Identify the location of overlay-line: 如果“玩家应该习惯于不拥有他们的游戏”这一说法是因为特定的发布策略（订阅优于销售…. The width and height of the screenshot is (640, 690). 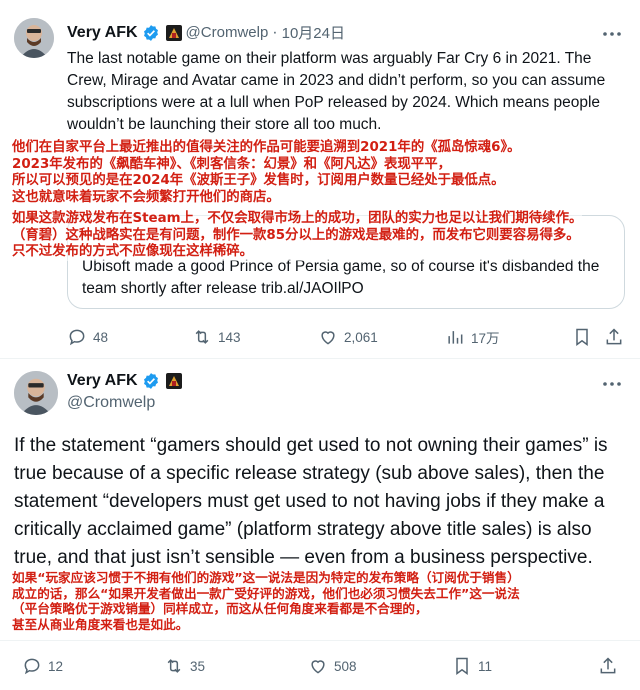
(266, 578).